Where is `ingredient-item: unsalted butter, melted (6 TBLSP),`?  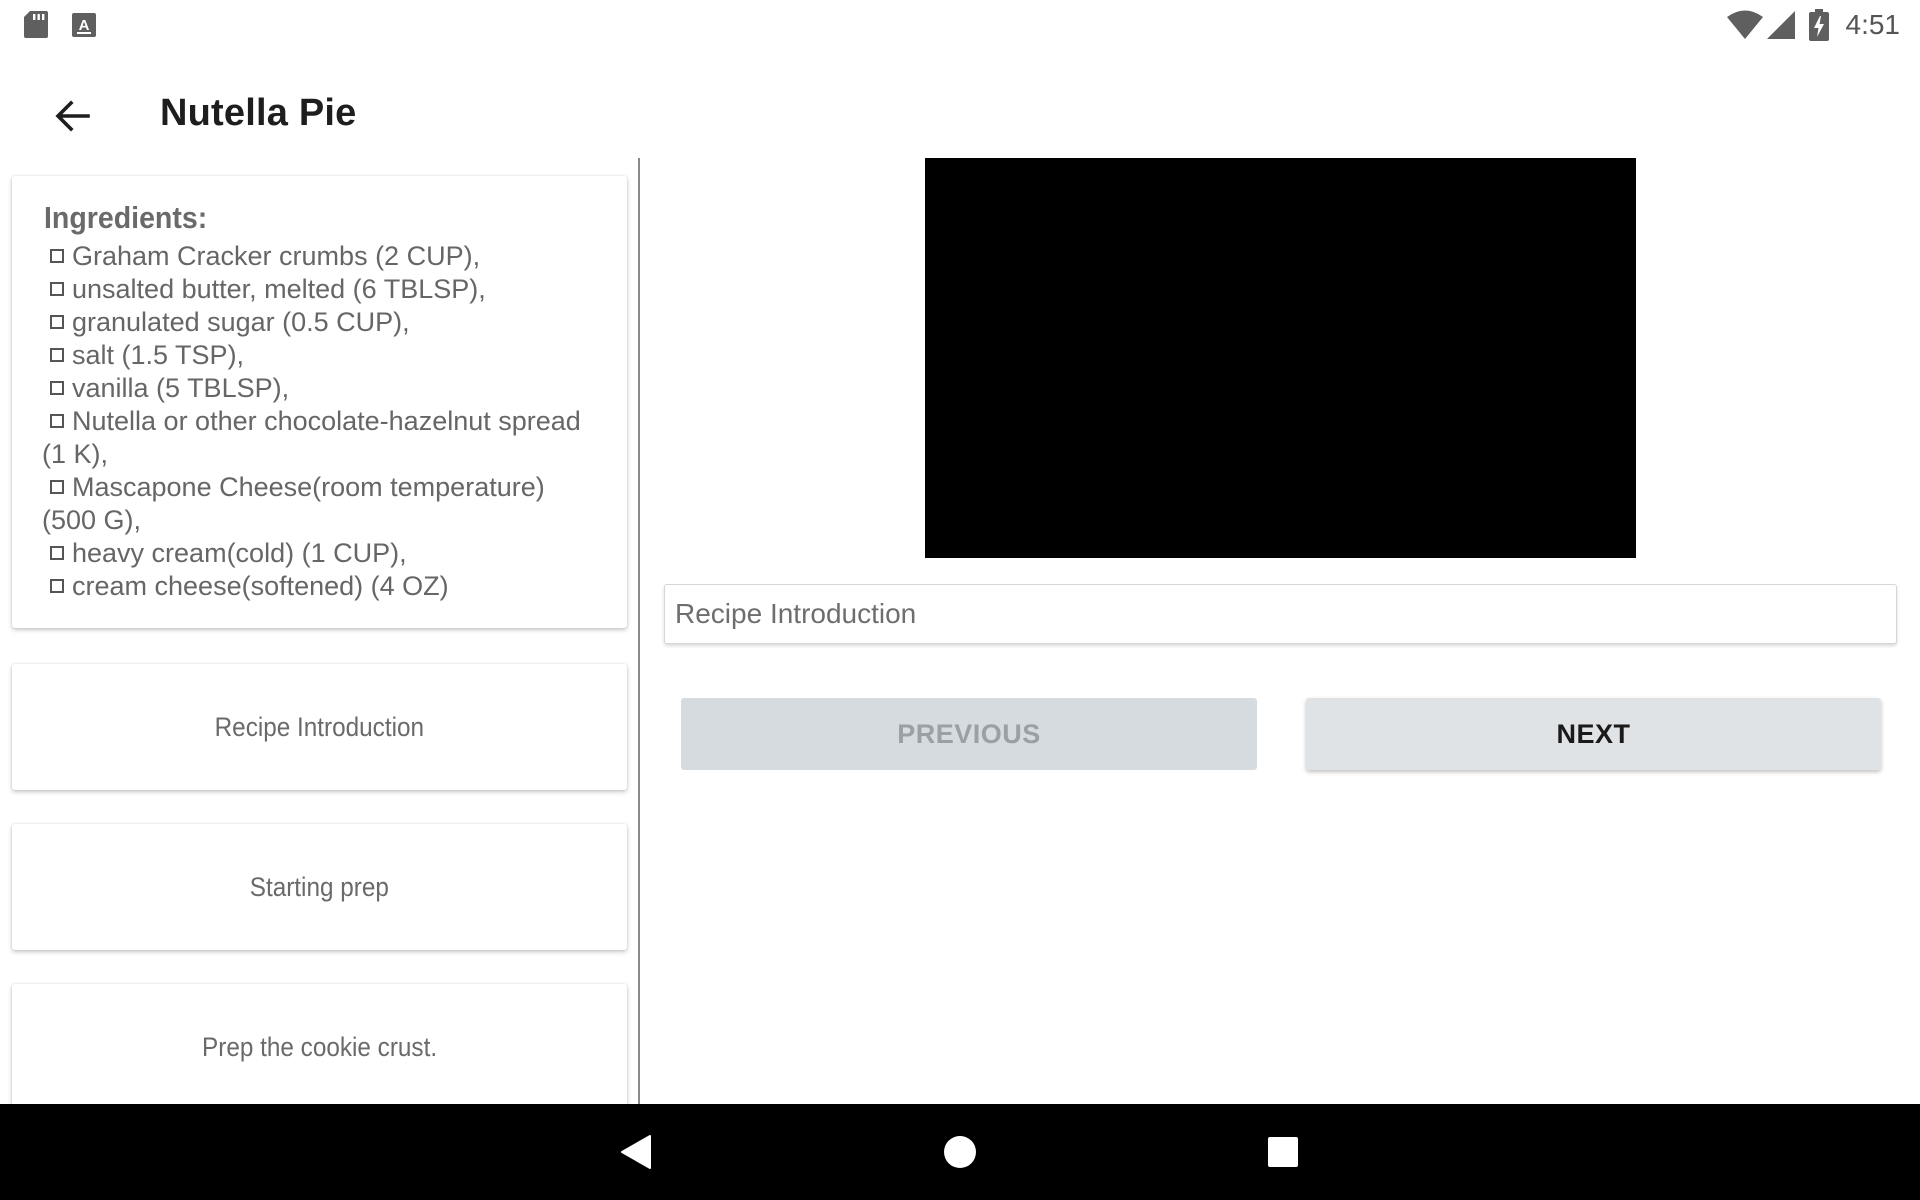
ingredient-item: unsalted butter, melted (6 TBLSP), is located at coordinates (321, 289).